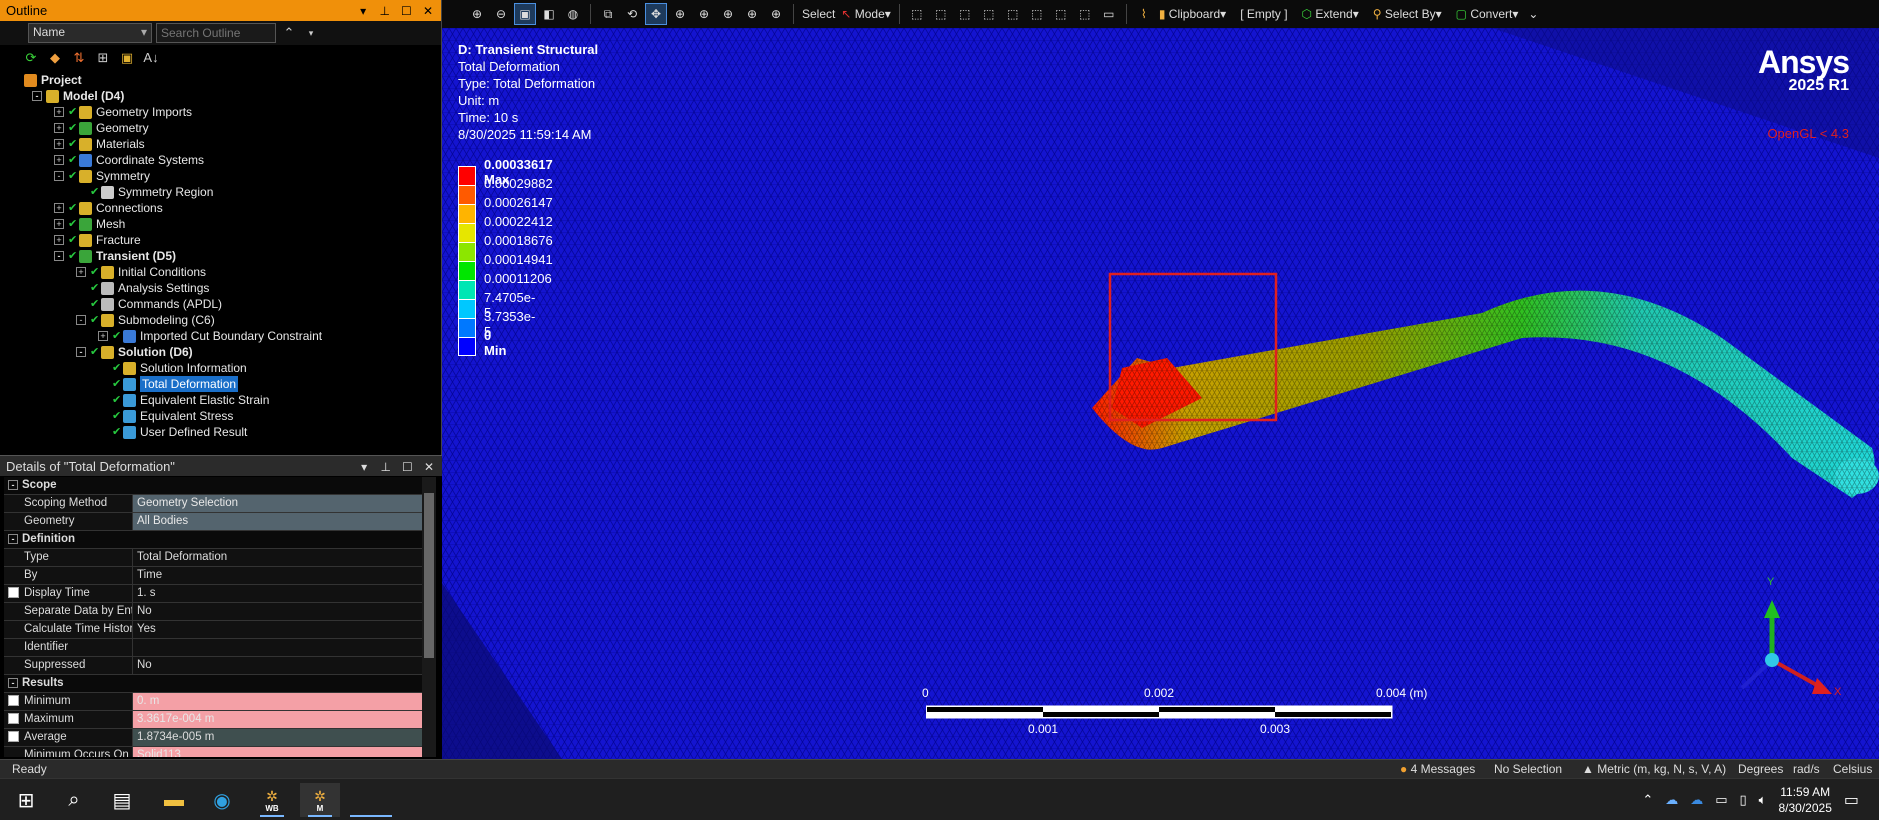 The width and height of the screenshot is (1879, 820). Describe the element at coordinates (213, 684) in the screenshot. I see `details-section: - Results` at that location.